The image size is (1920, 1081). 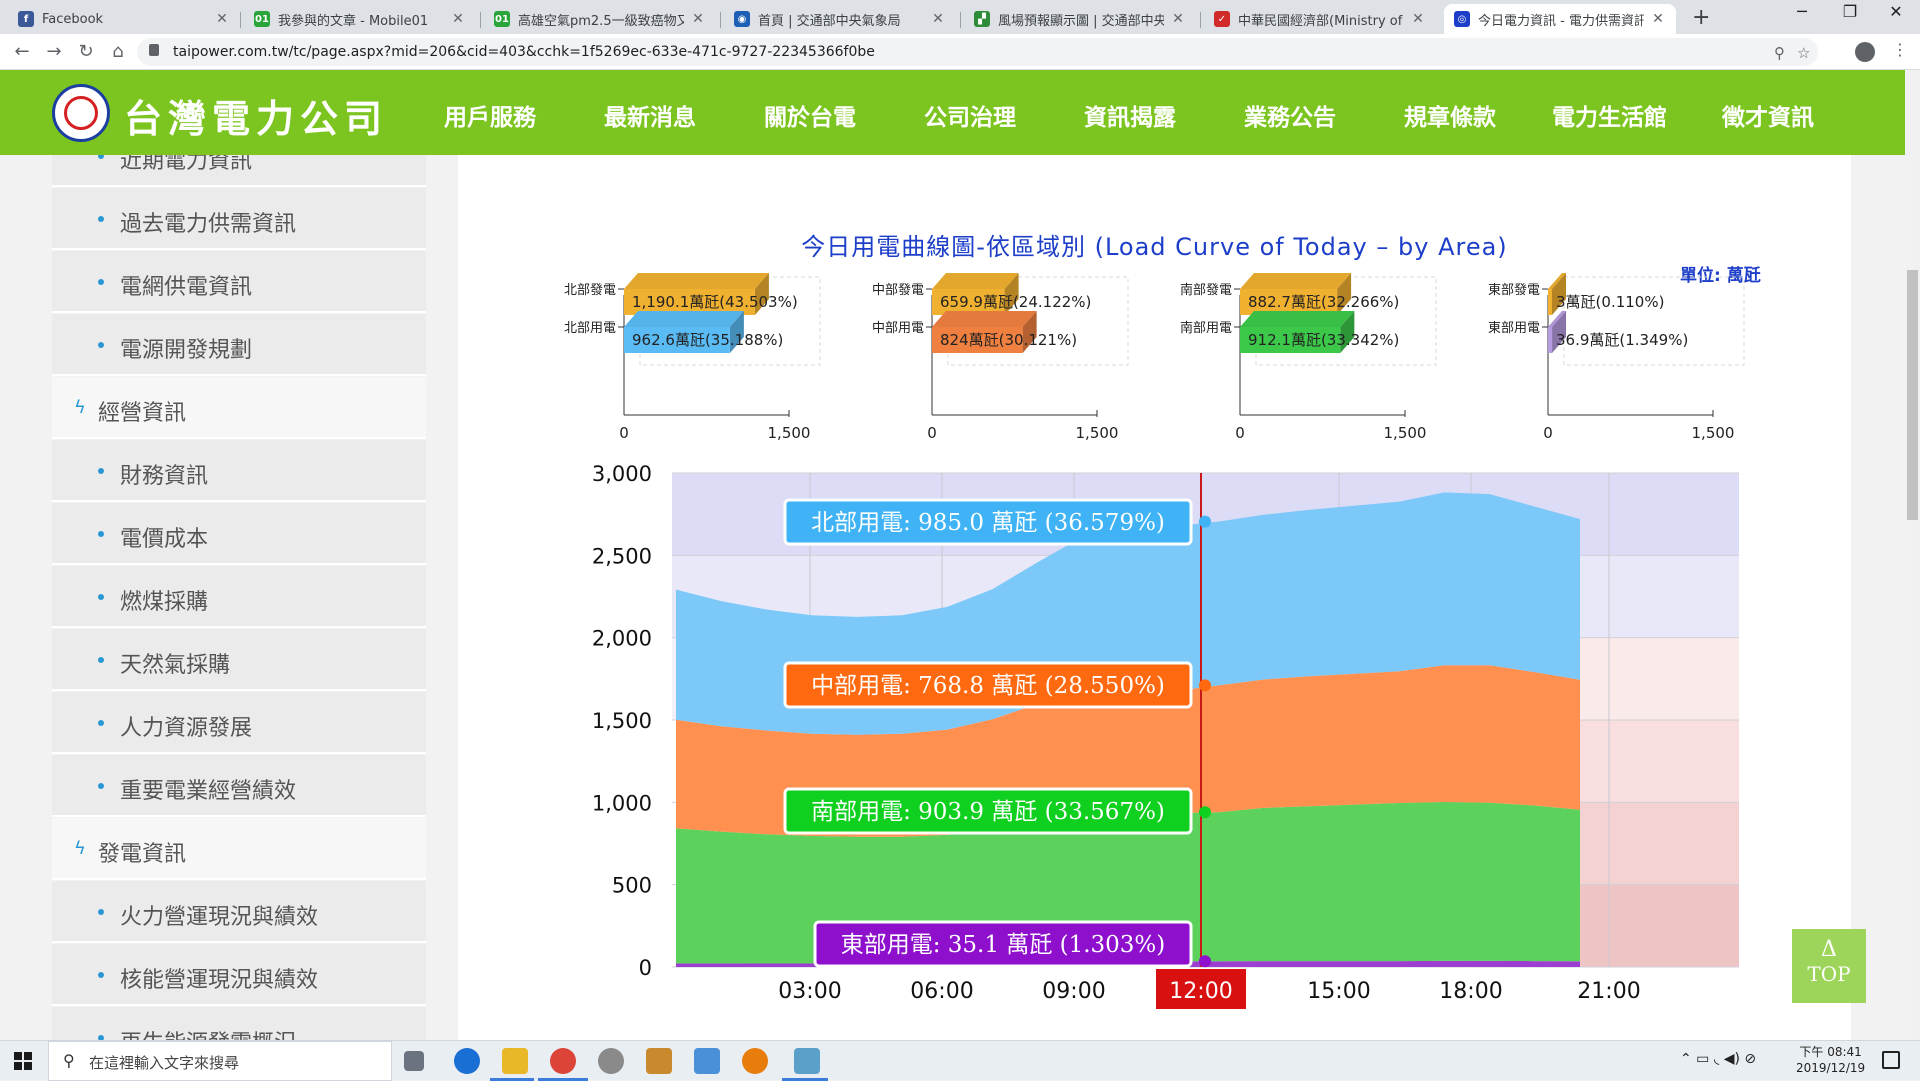 I want to click on series-marker, so click(x=1205, y=685).